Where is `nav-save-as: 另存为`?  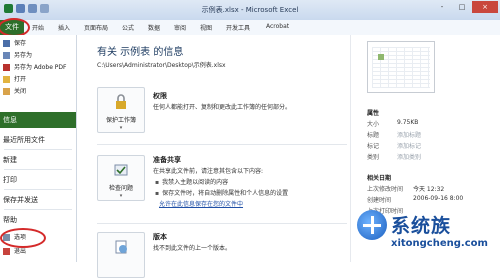
nav-save-as: 另存为 is located at coordinates (38, 56).